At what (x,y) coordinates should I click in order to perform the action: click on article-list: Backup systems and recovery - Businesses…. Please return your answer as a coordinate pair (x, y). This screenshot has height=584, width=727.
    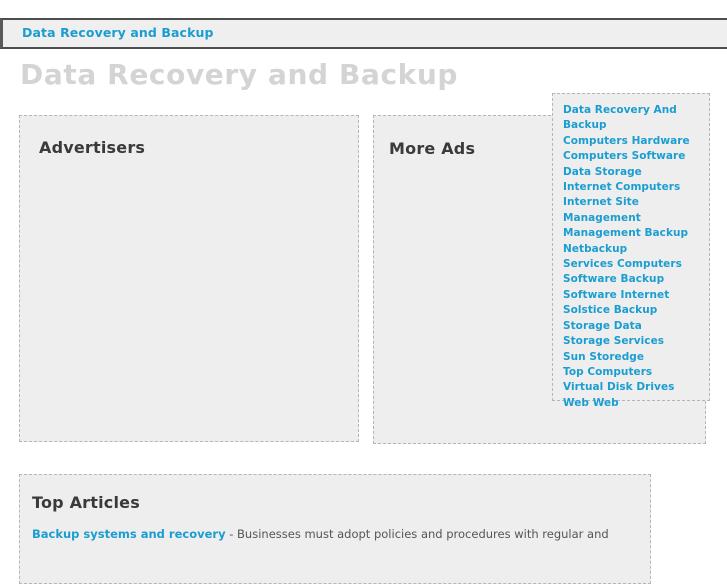
    Looking at the image, I should click on (334, 534).